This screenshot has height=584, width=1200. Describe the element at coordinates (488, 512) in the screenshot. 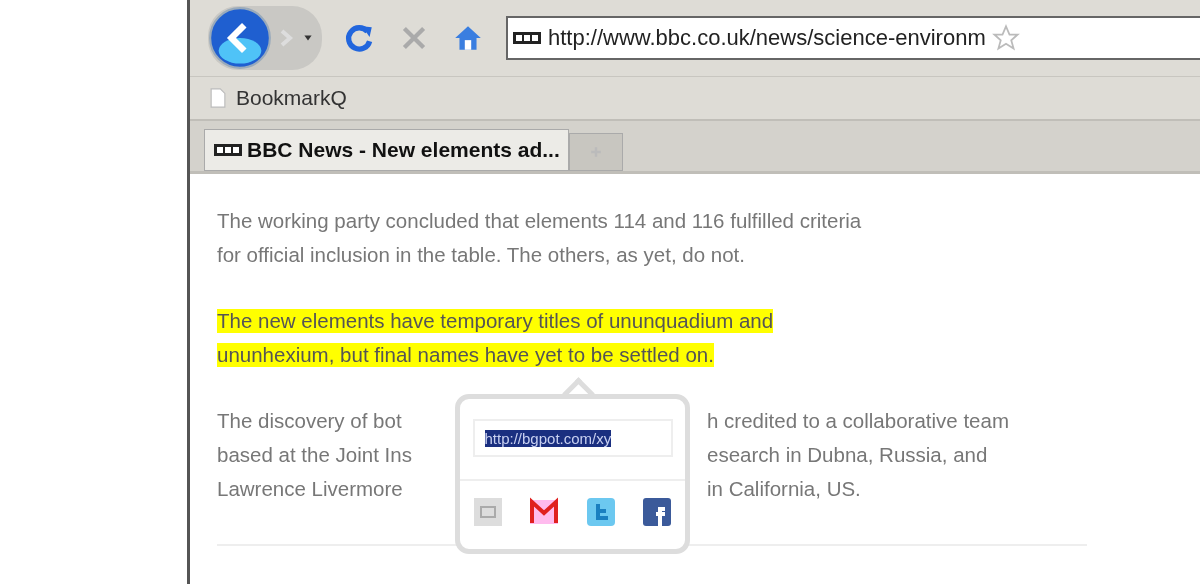

I see `email-icon` at that location.